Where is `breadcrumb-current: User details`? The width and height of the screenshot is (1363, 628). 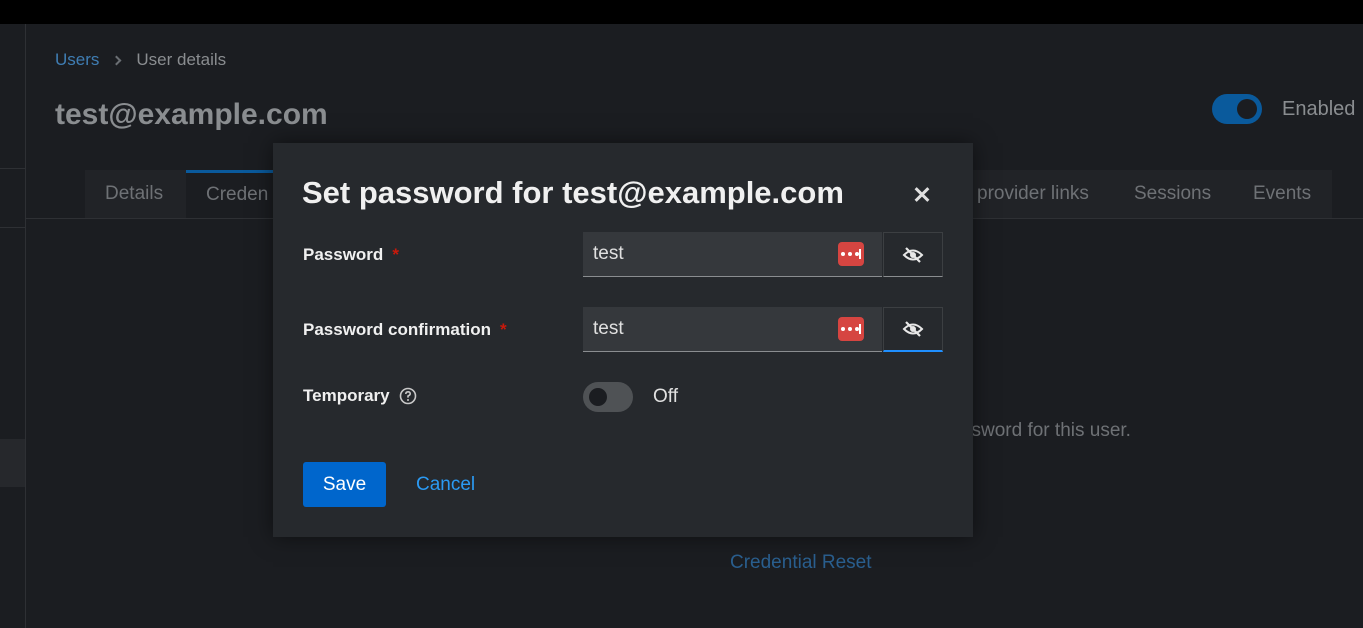
breadcrumb-current: User details is located at coordinates (181, 59).